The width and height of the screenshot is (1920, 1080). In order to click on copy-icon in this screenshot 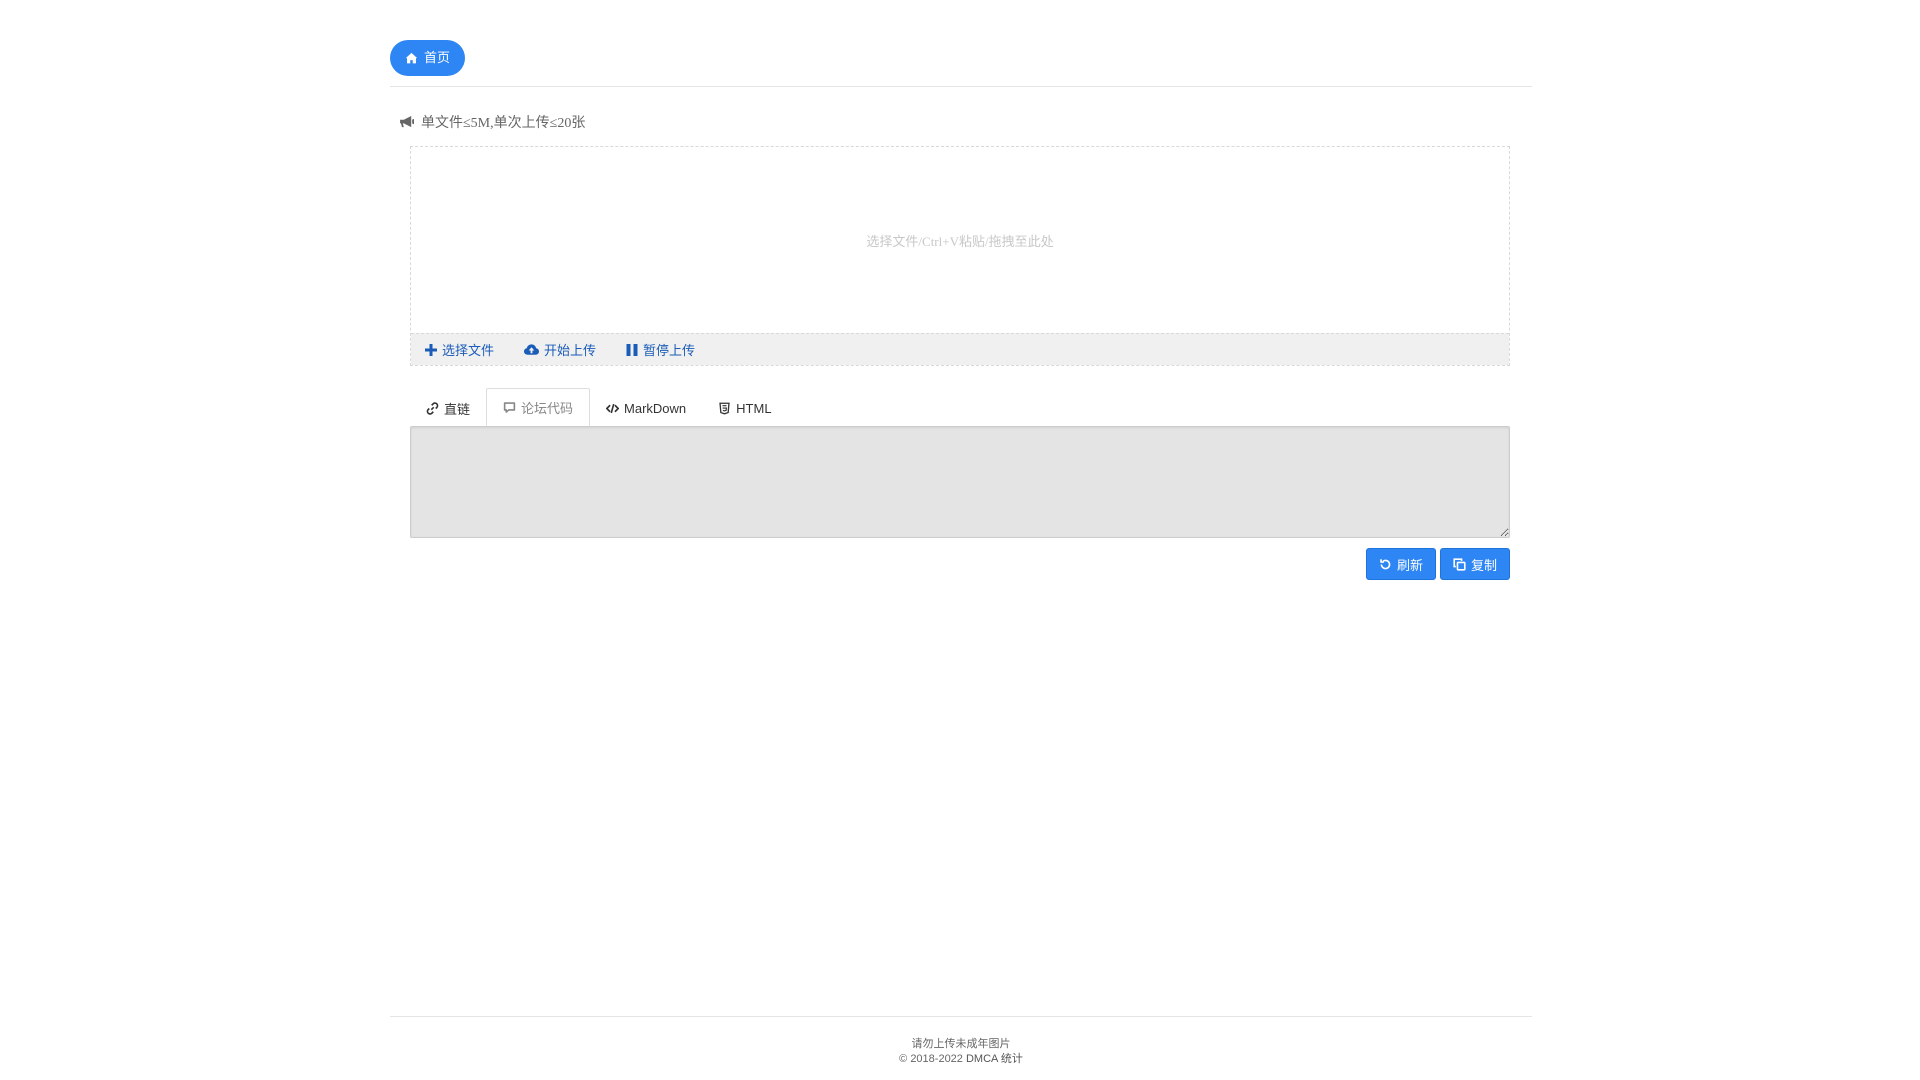, I will do `click(1459, 564)`.